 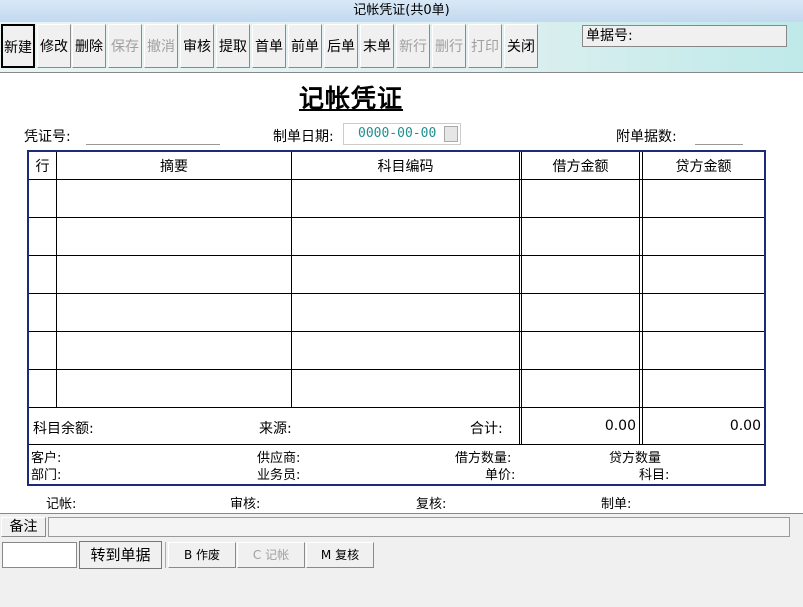 What do you see at coordinates (620, 426) in the screenshot?
I see `debit-total: 0.00` at bounding box center [620, 426].